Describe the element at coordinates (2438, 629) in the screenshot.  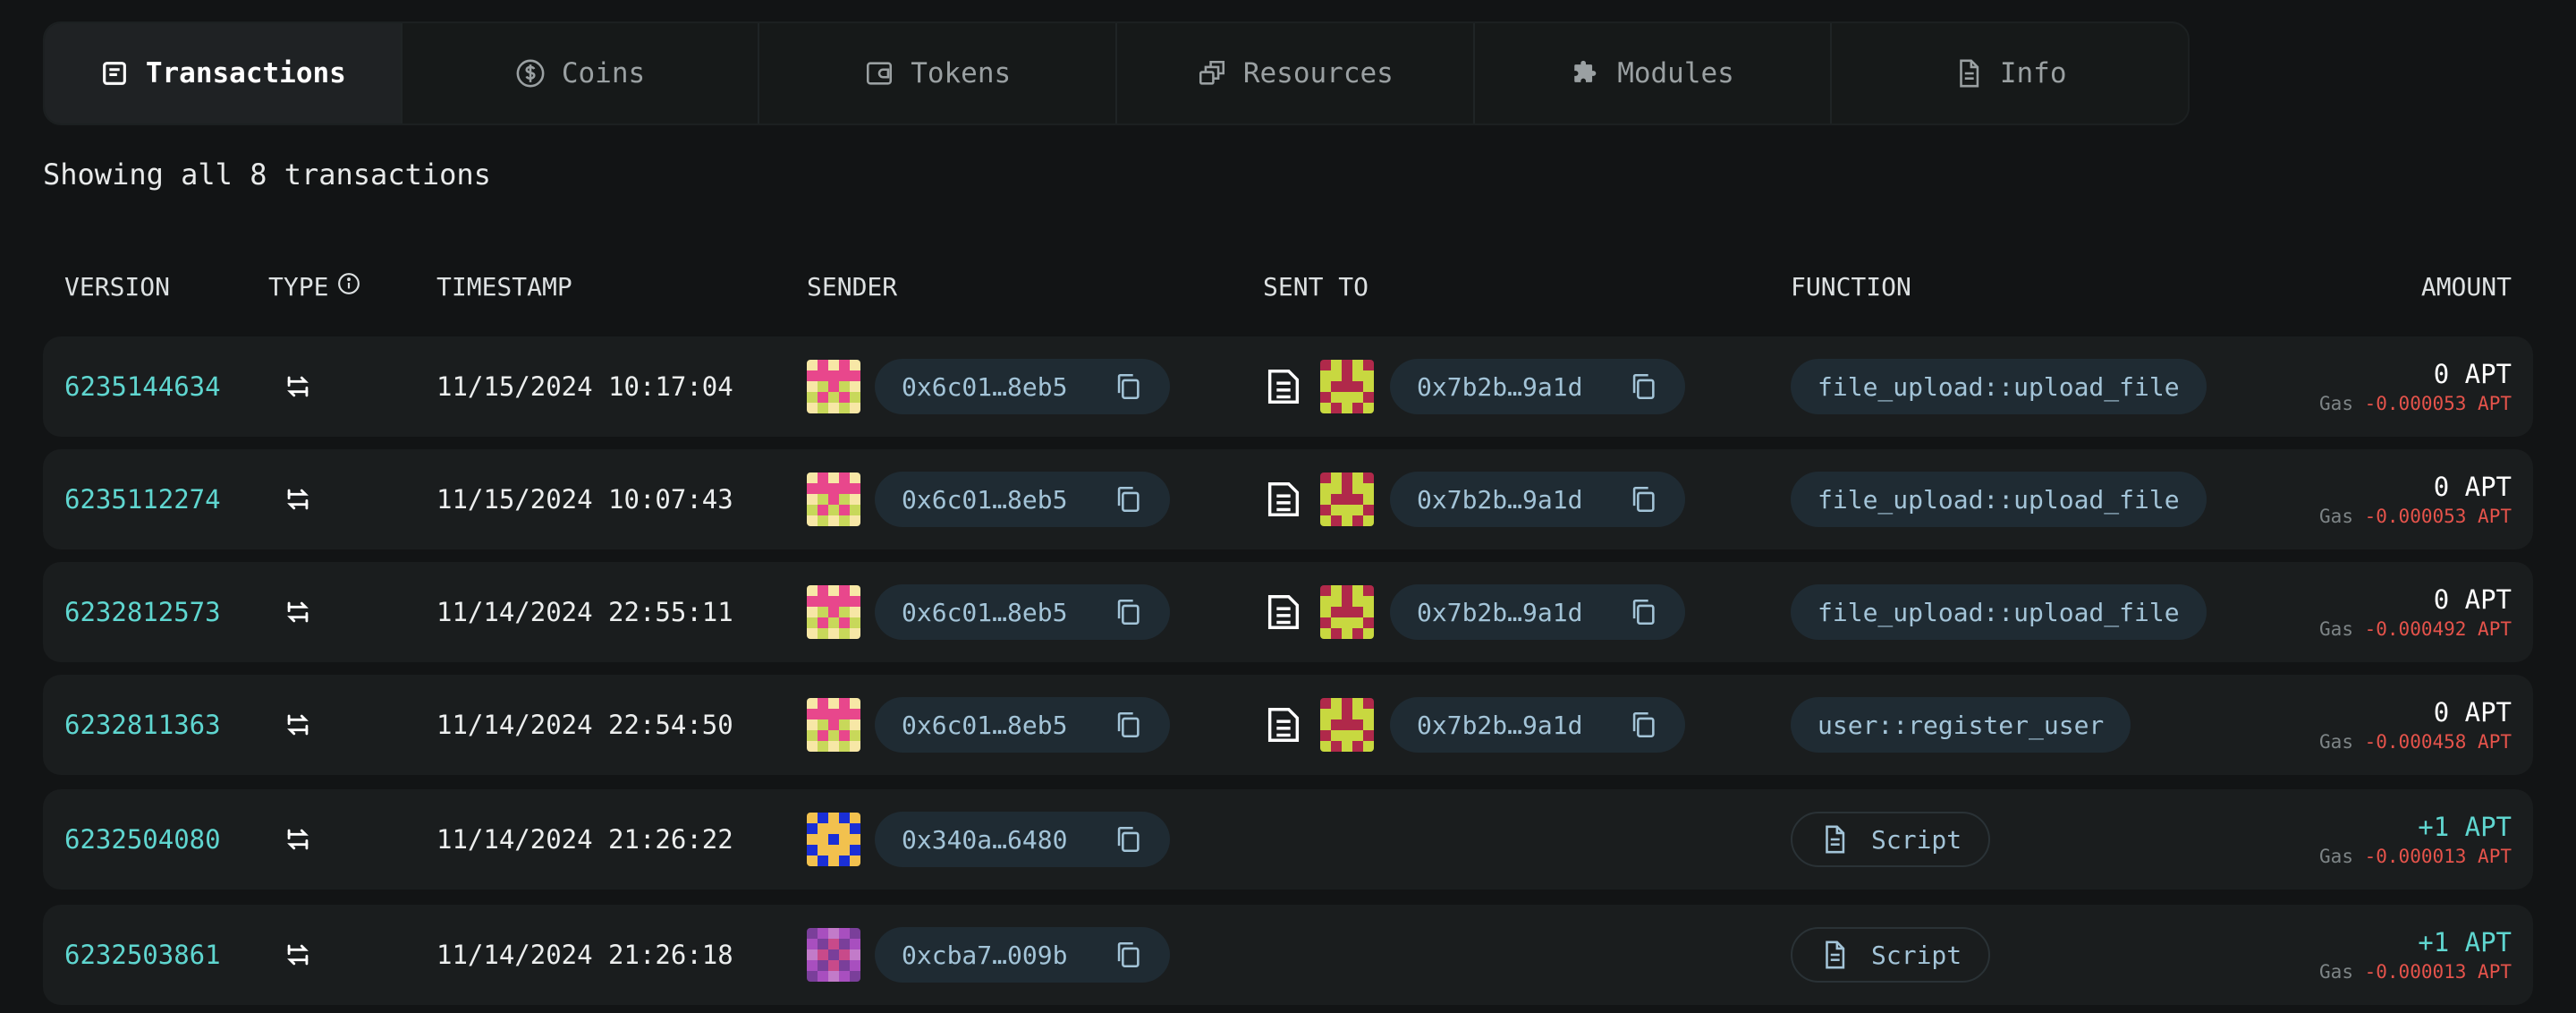
I see `gas-value: -0.000492 APT` at that location.